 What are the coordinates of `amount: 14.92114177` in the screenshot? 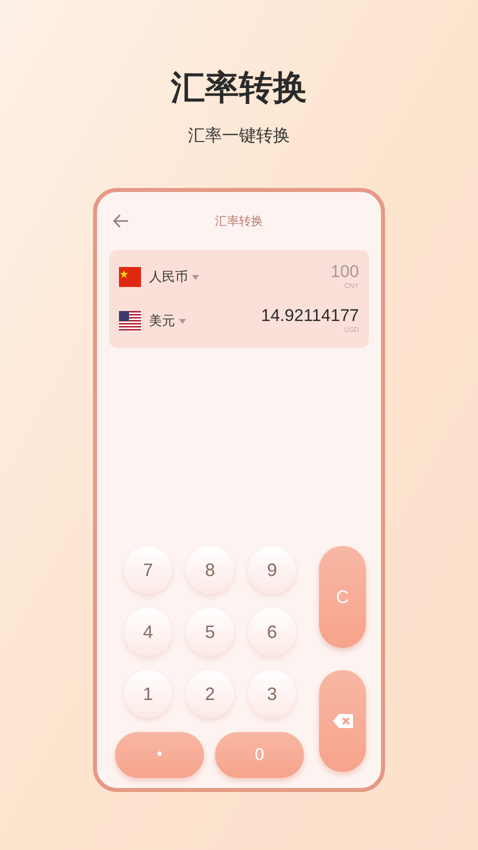 It's located at (309, 316).